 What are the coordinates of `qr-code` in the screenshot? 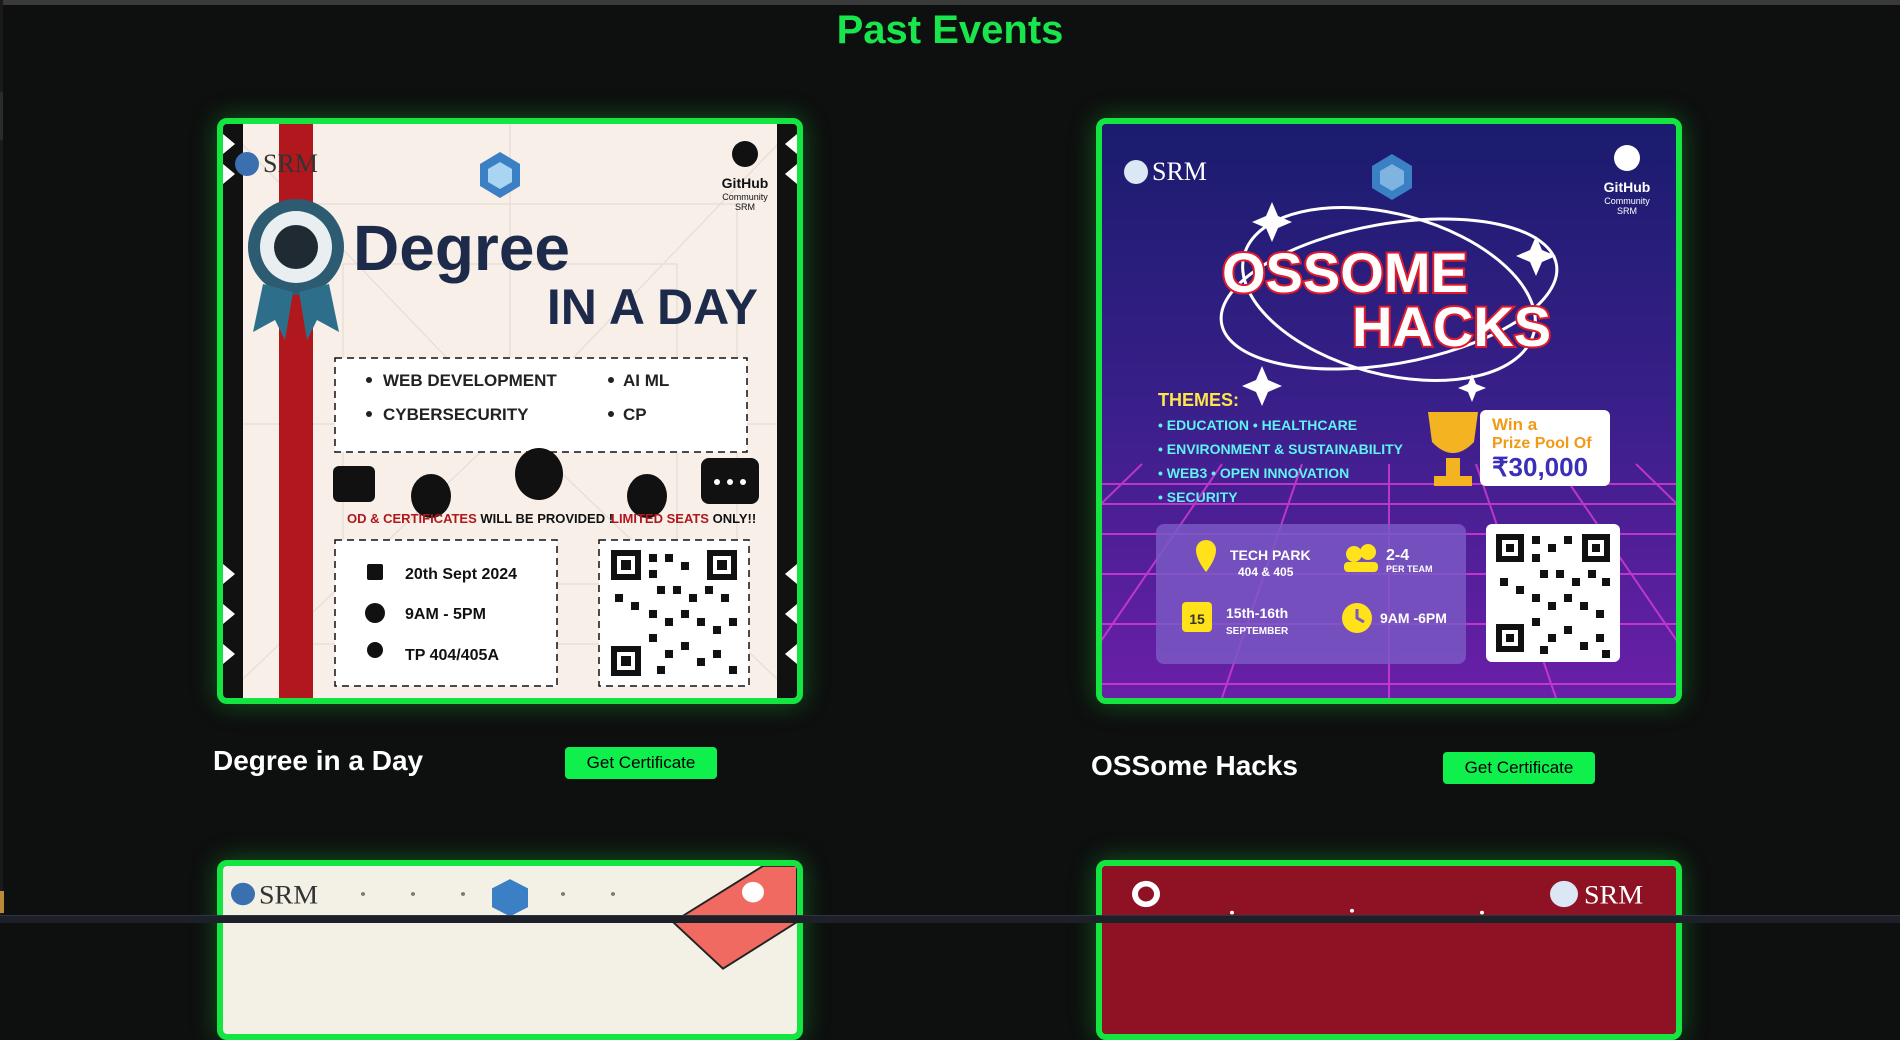 It's located at (674, 613).